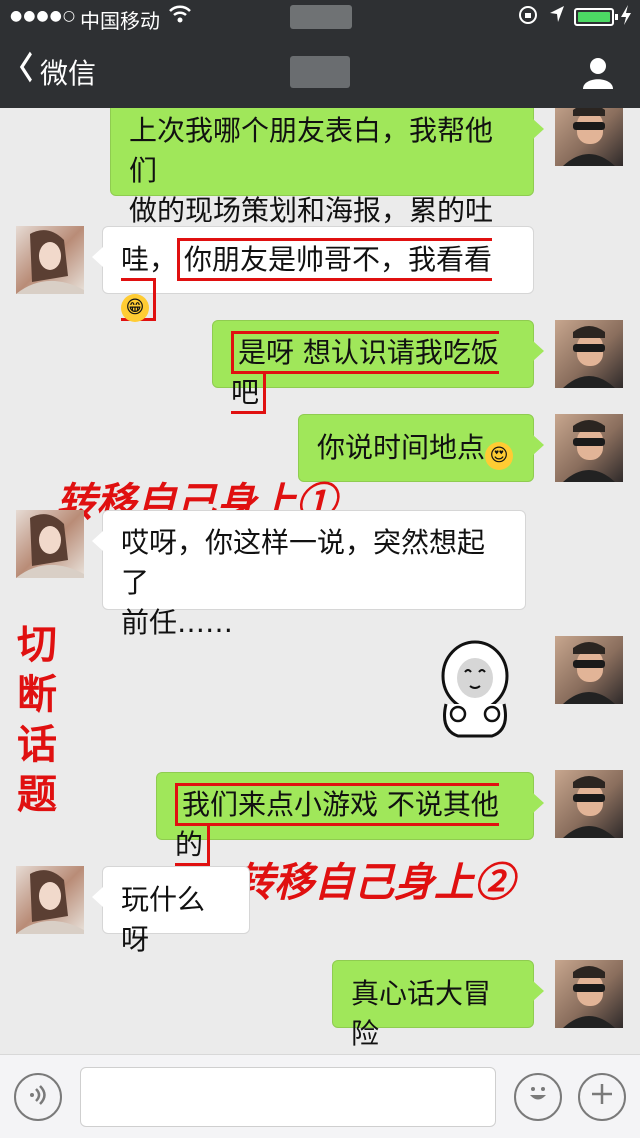 Image resolution: width=640 pixels, height=1138 pixels. I want to click on message-bubble-incoming: 哇， 你朋友是帅哥不，我看看 😁, so click(313, 274).